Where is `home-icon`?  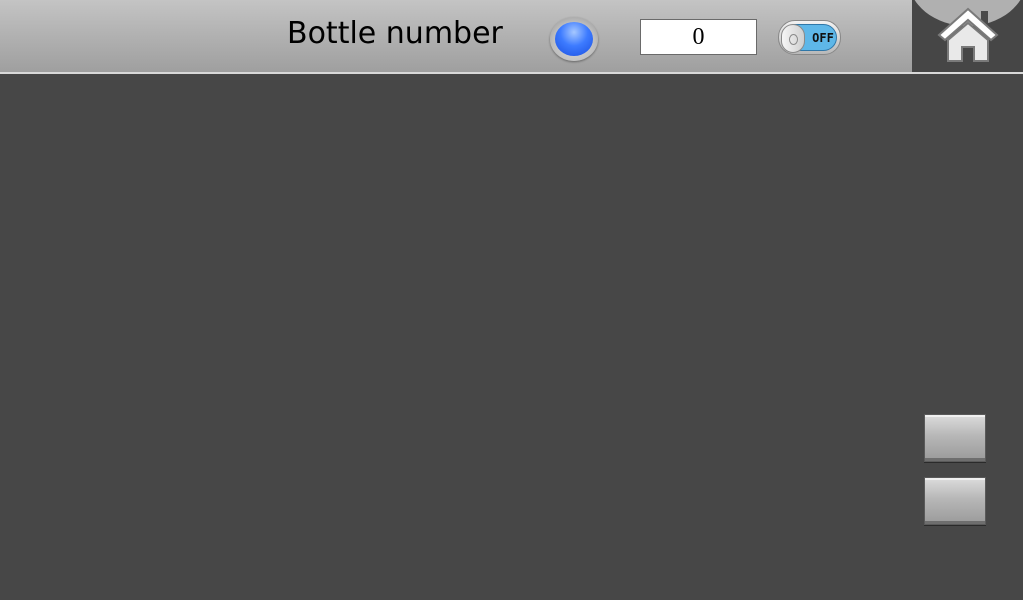 home-icon is located at coordinates (968, 34).